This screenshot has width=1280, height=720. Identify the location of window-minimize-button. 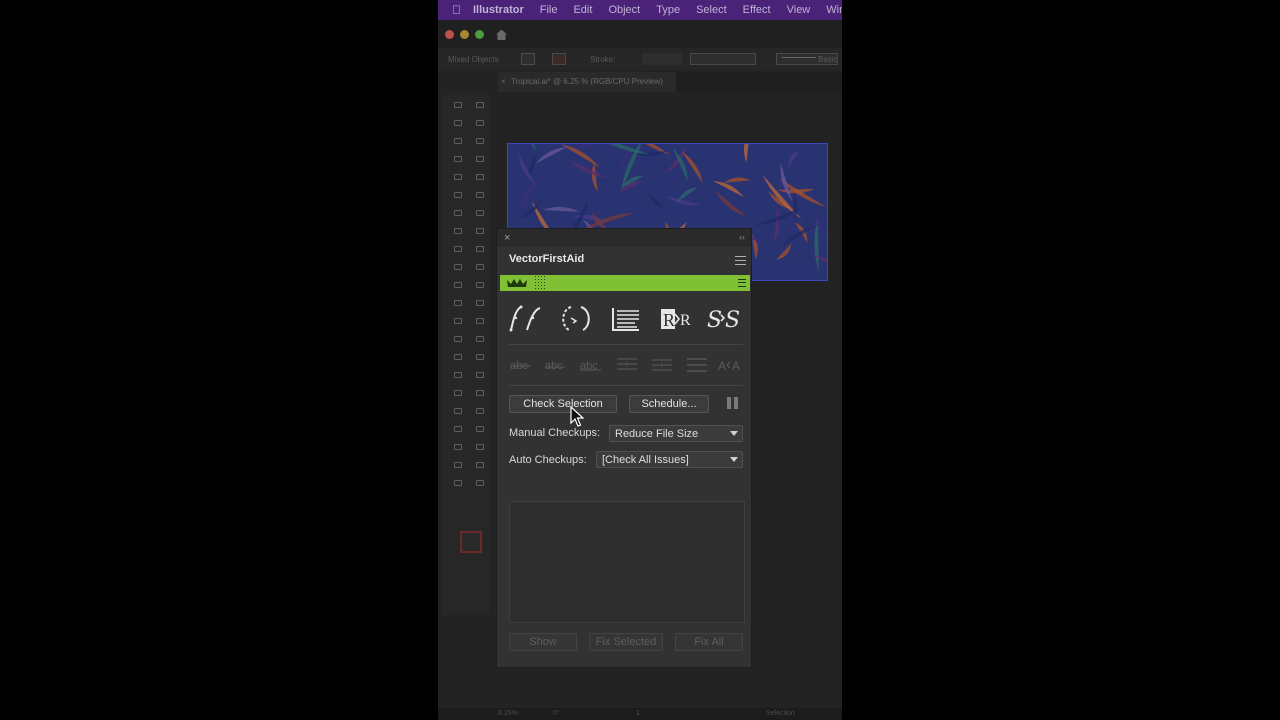
(464, 34).